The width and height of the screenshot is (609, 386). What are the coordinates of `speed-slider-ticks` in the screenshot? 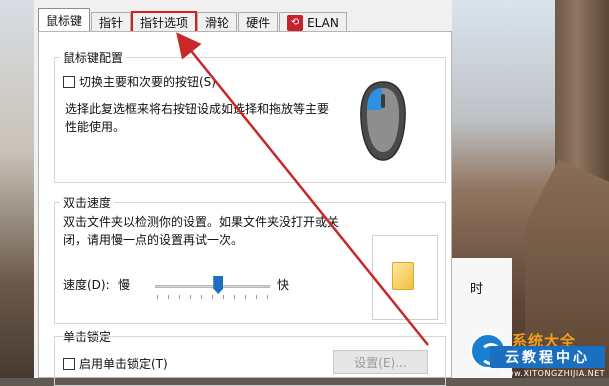 It's located at (213, 297).